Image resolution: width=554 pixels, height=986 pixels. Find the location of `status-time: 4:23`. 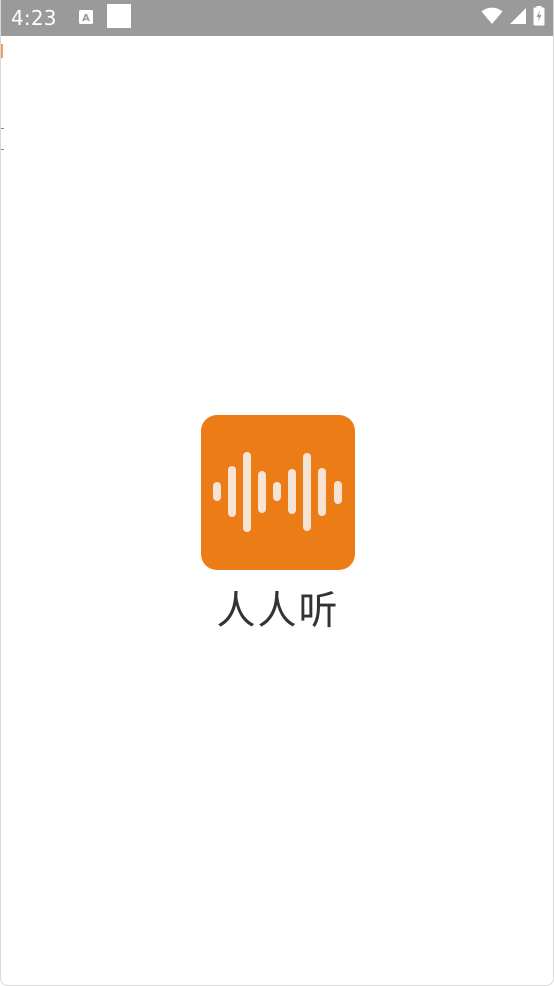

status-time: 4:23 is located at coordinates (34, 18).